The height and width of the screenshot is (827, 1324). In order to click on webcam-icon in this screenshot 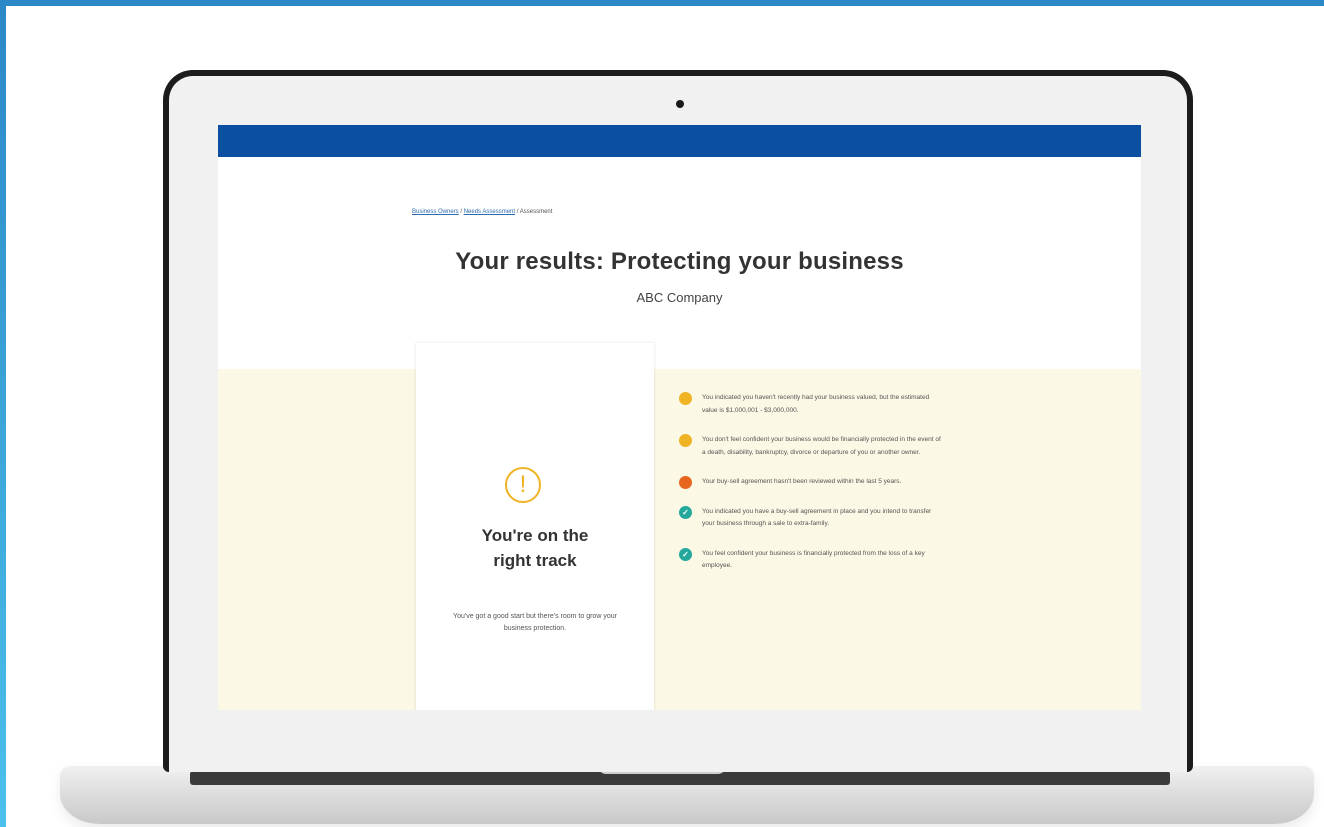, I will do `click(680, 104)`.